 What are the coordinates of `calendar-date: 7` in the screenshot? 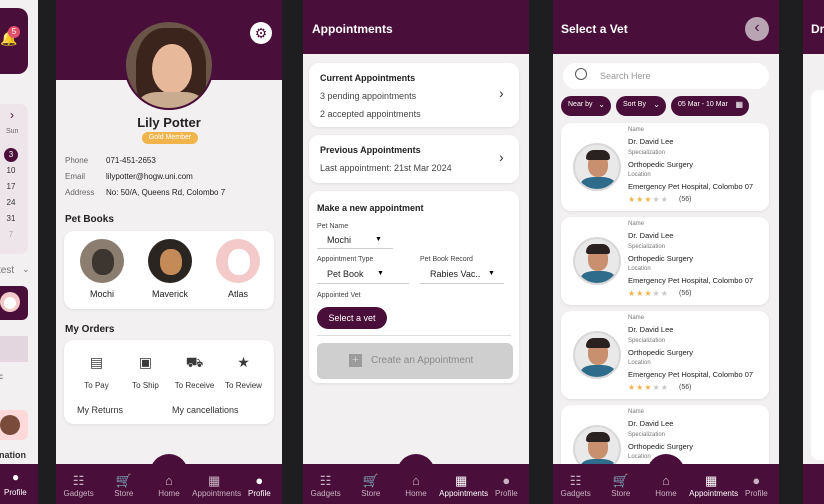 It's located at (11, 235).